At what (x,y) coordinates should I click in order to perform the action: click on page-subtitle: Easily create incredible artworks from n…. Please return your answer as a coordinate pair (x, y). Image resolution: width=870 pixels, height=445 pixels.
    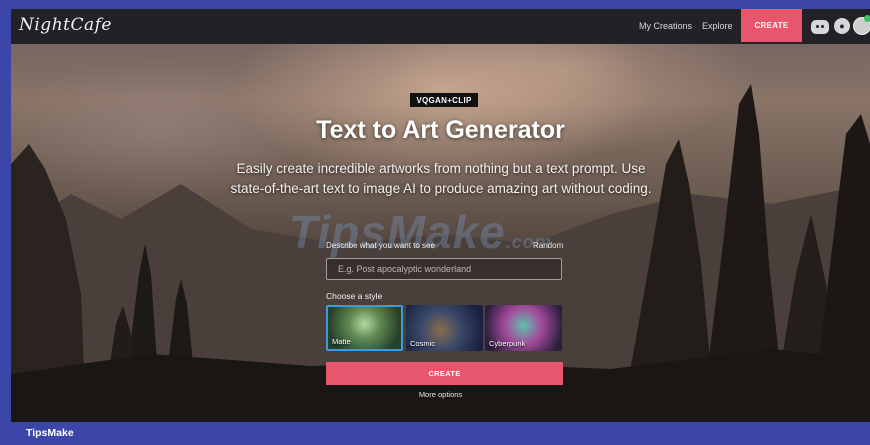
    Looking at the image, I should click on (441, 178).